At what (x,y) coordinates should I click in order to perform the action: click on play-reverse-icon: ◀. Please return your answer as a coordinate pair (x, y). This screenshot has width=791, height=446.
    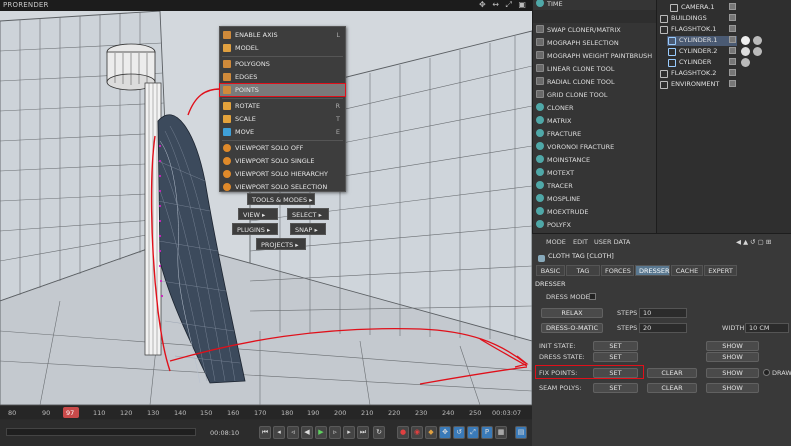
    Looking at the image, I should click on (307, 432).